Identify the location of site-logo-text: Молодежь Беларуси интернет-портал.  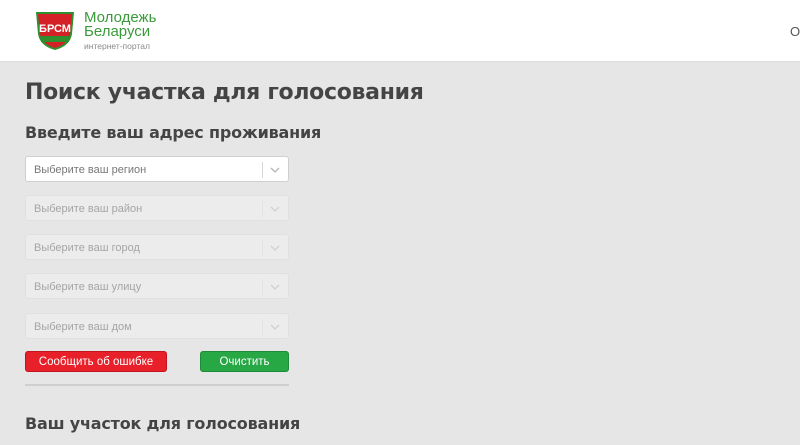
(120, 30).